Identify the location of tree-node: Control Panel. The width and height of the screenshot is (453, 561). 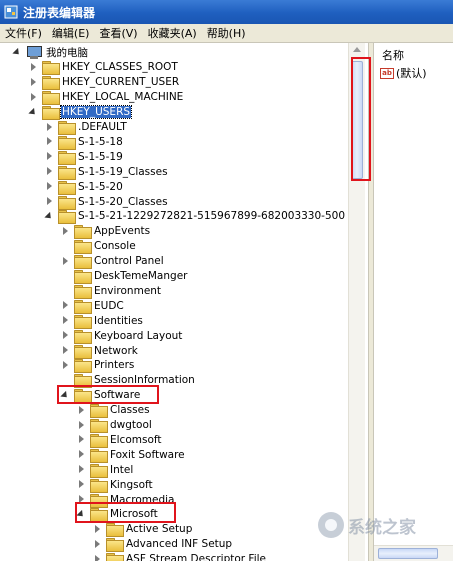
(113, 262).